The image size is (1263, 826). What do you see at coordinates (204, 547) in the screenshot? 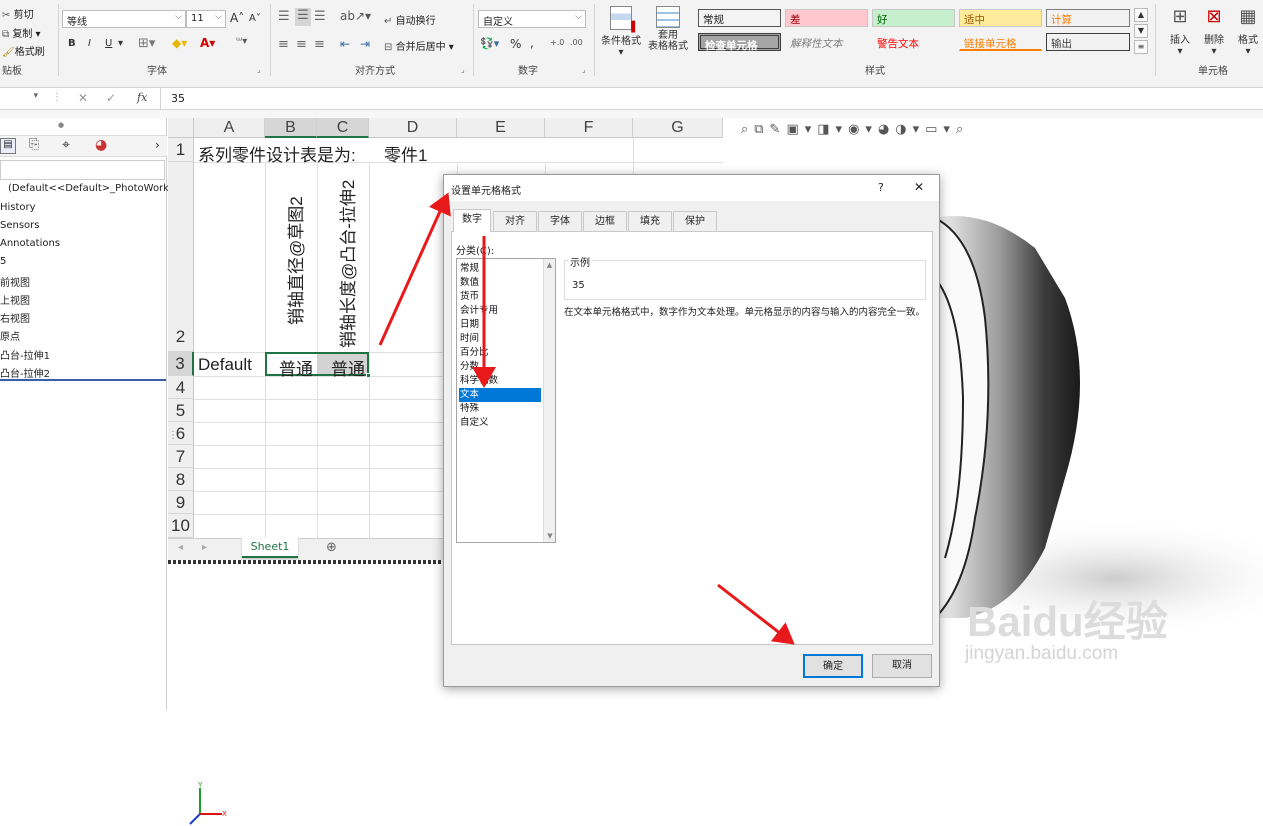
I see `scroll-right-icon: ▸` at bounding box center [204, 547].